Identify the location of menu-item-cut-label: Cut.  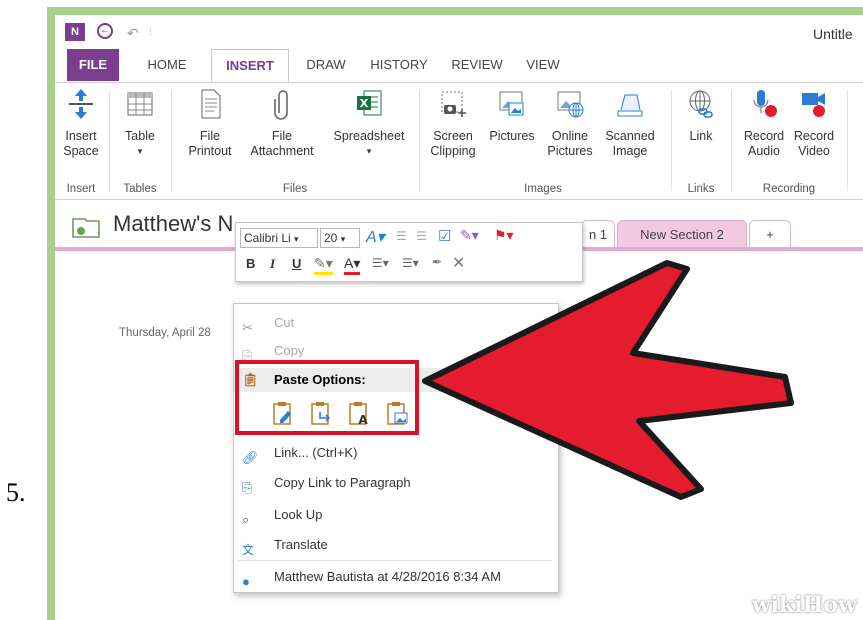
(284, 322).